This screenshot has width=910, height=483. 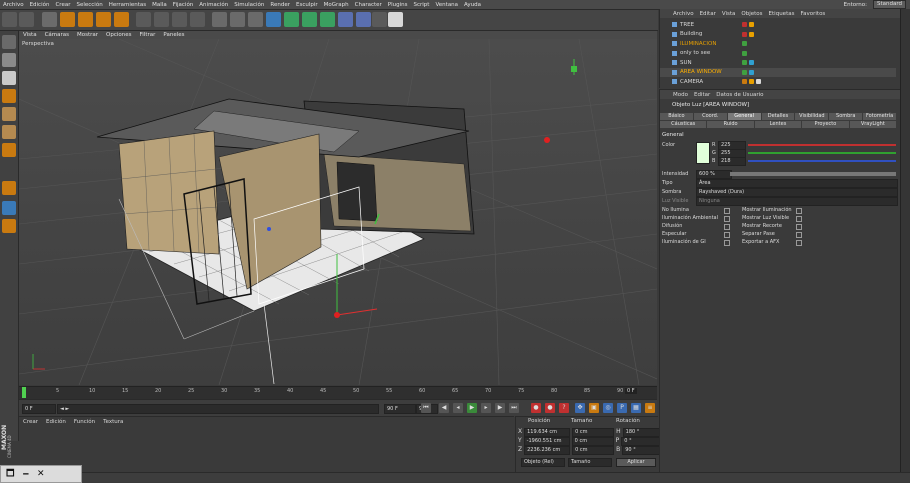 I want to click on light-target-point, so click(x=547, y=140).